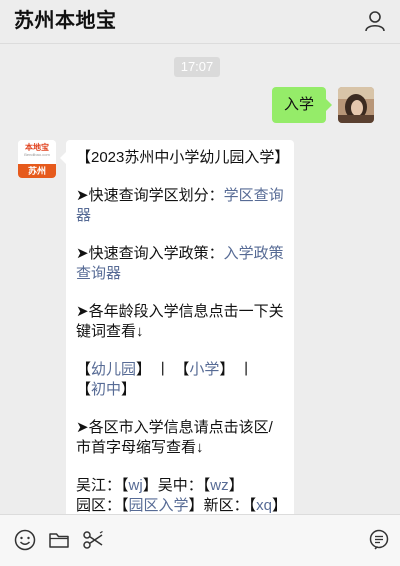  What do you see at coordinates (165, 379) in the screenshot?
I see `stage-links: 【幼儿园】 丨 【小学】 丨 【初中】` at bounding box center [165, 379].